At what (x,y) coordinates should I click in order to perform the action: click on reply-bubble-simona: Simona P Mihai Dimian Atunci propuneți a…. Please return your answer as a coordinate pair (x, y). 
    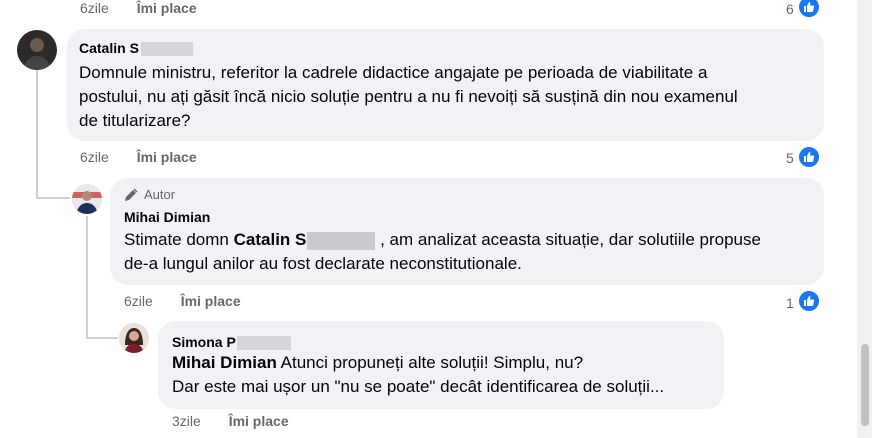
    Looking at the image, I should click on (441, 365).